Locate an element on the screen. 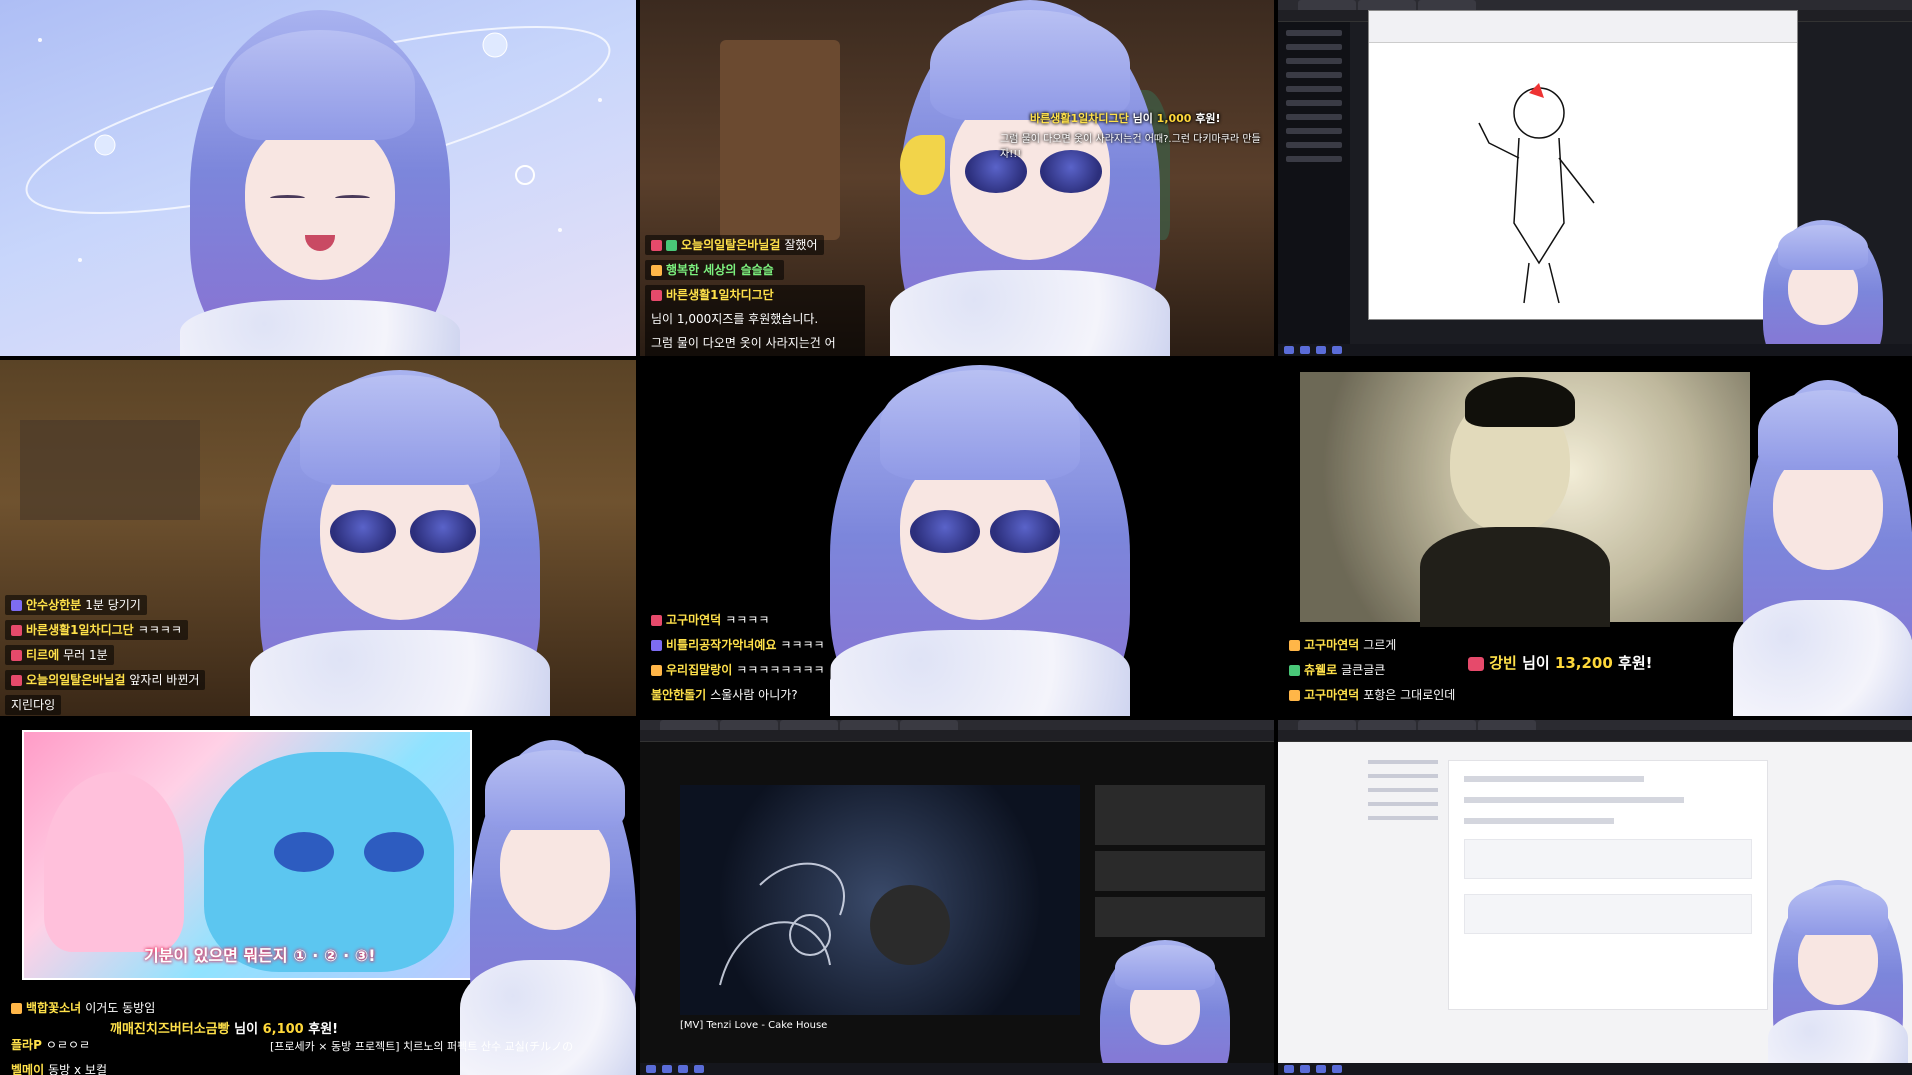  chat-line: 우리집말랑이 ㅋㅋㅋㅋㅋㅋㅋㅋ is located at coordinates (738, 670).